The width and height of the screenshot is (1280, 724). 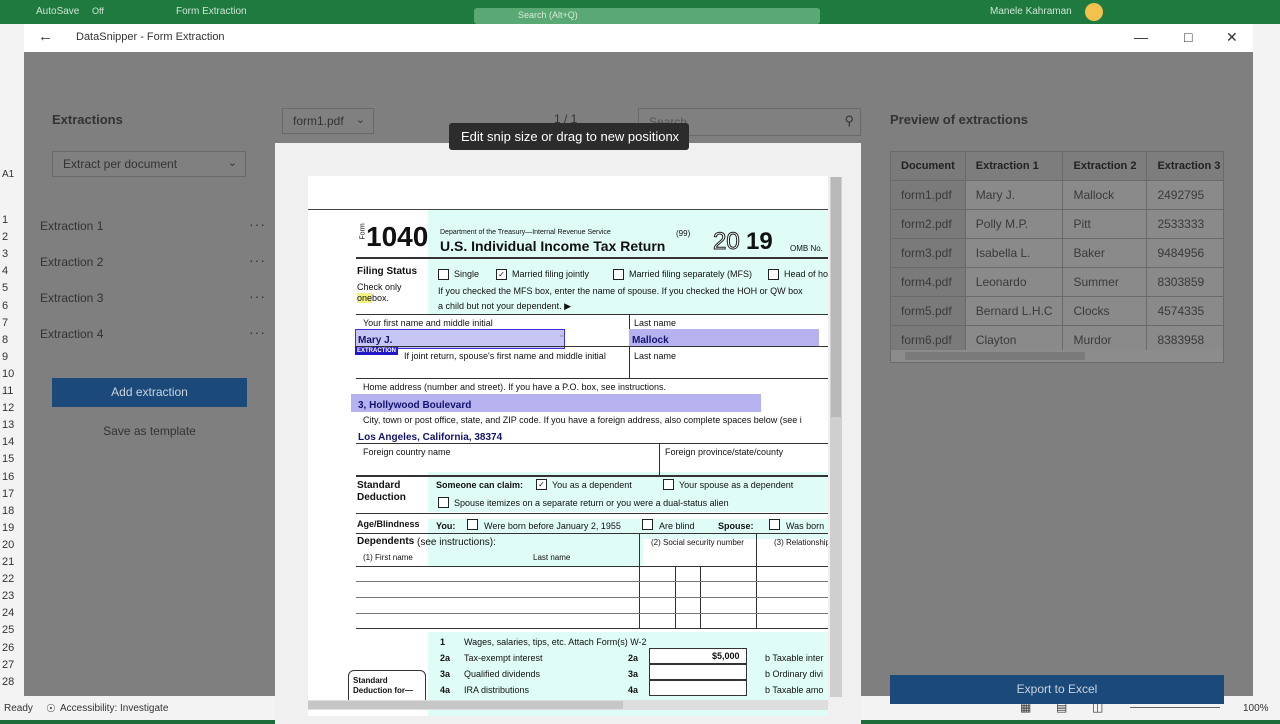 I want to click on born-before-checkbox, so click(x=472, y=524).